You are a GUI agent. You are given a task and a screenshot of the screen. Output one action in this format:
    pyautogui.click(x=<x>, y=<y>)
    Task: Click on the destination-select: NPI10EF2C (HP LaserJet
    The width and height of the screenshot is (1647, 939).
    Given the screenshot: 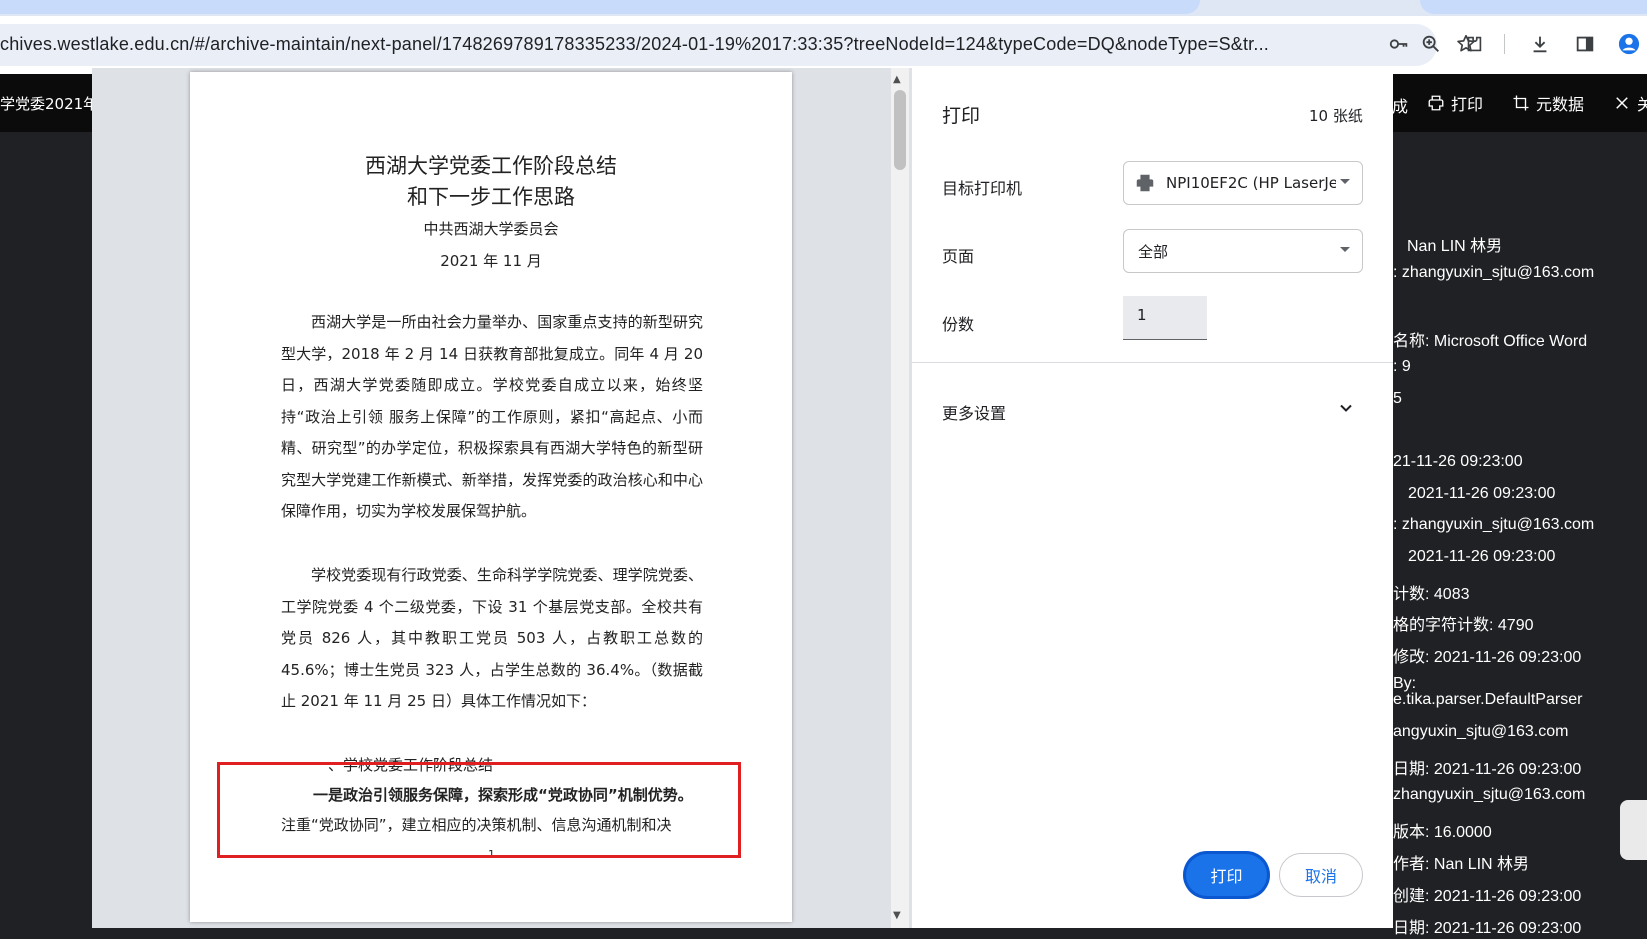 What is the action you would take?
    pyautogui.click(x=1243, y=183)
    